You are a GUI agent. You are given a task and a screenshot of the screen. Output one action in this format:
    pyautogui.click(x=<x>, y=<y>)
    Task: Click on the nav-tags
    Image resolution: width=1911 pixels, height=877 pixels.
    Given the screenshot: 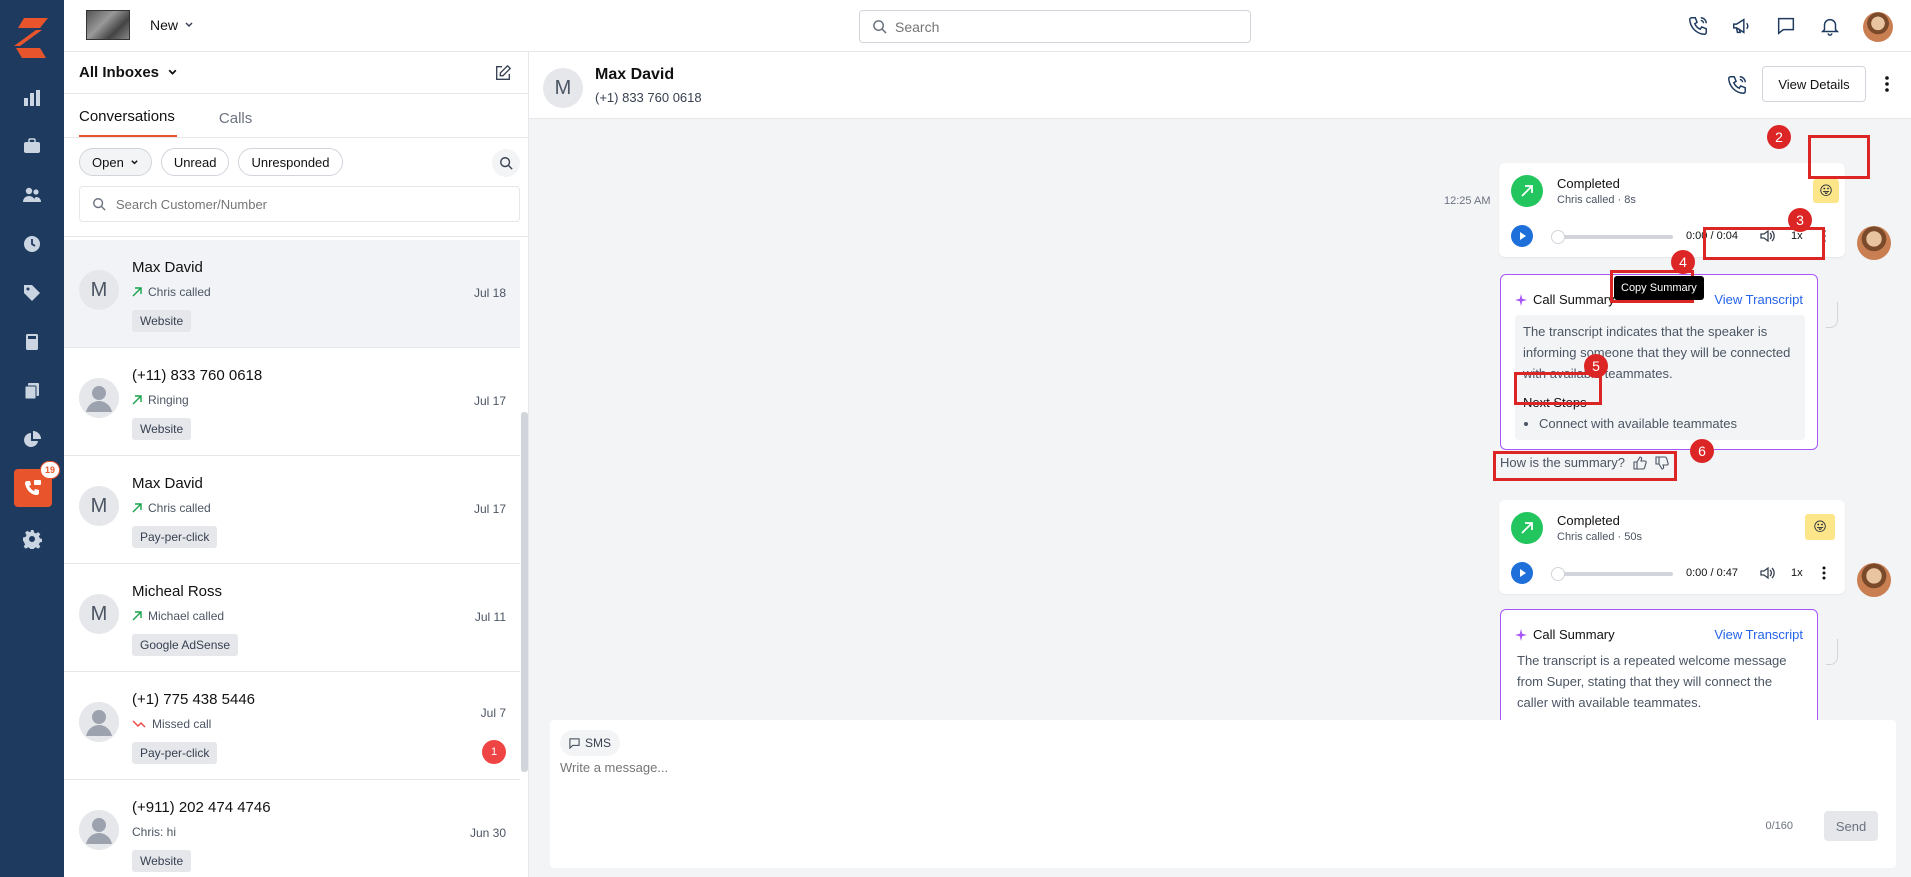 What is the action you would take?
    pyautogui.click(x=32, y=293)
    